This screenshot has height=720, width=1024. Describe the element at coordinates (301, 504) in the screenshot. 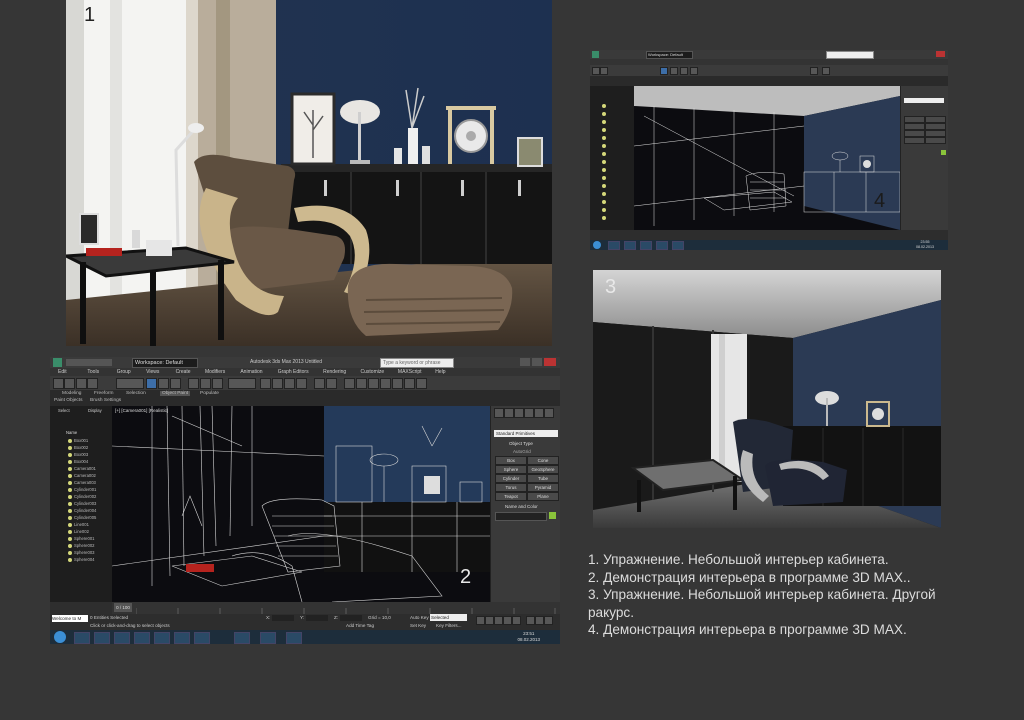

I see `viewport-camera: [+] [Camera001] [Realistic] 2` at that location.